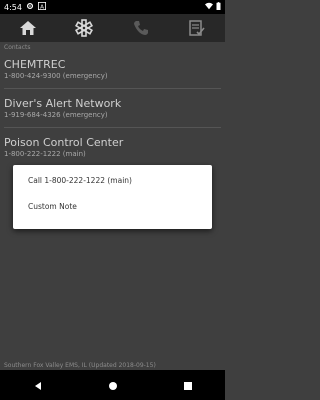 The height and width of the screenshot is (400, 320). I want to click on home-icon, so click(28, 28).